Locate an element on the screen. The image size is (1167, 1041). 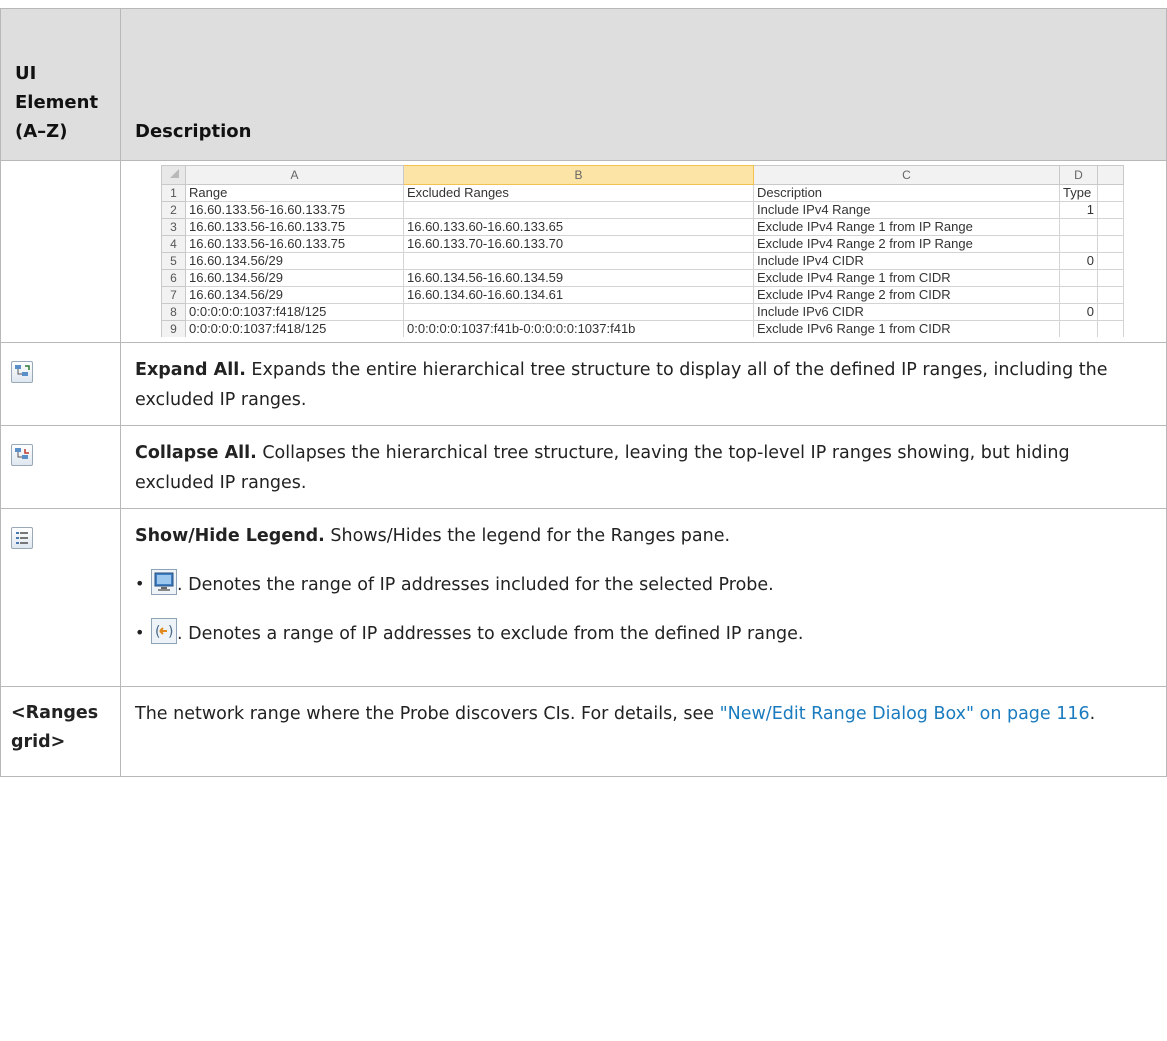
column-header-b: B is located at coordinates (578, 175).